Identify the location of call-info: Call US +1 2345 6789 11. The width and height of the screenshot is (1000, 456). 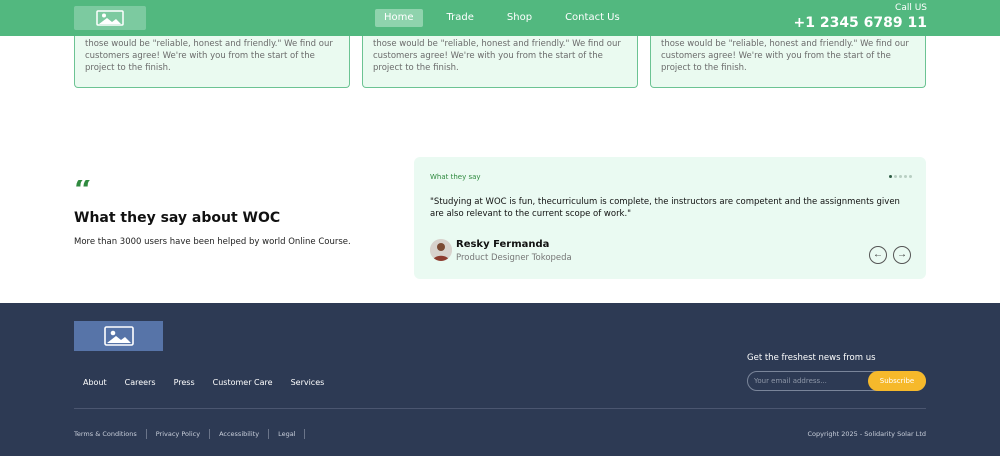
(860, 17).